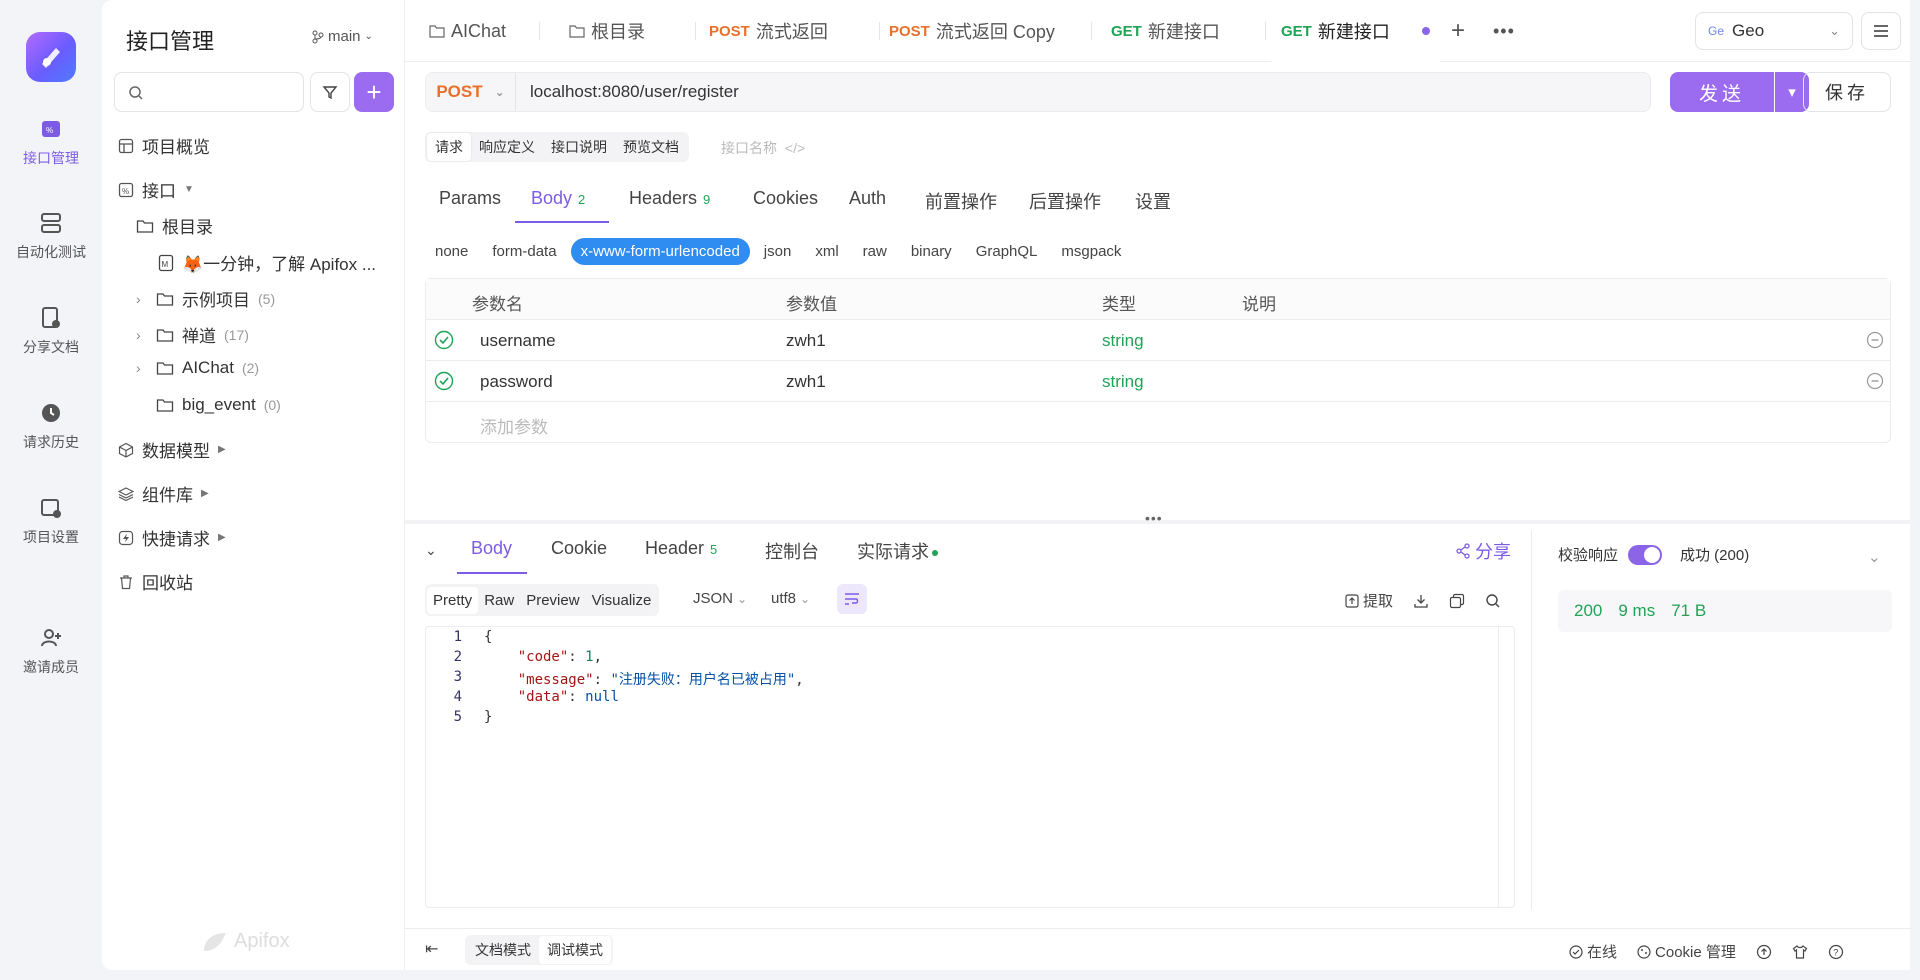 The height and width of the screenshot is (980, 1920). What do you see at coordinates (470, 198) in the screenshot?
I see `tab-params: Params` at bounding box center [470, 198].